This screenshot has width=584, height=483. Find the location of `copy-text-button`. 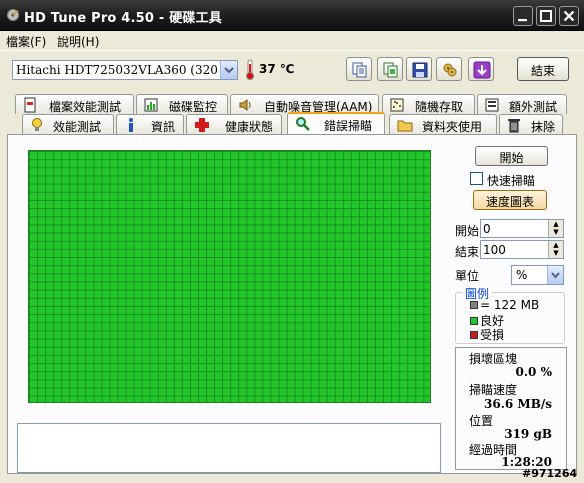

copy-text-button is located at coordinates (359, 69).